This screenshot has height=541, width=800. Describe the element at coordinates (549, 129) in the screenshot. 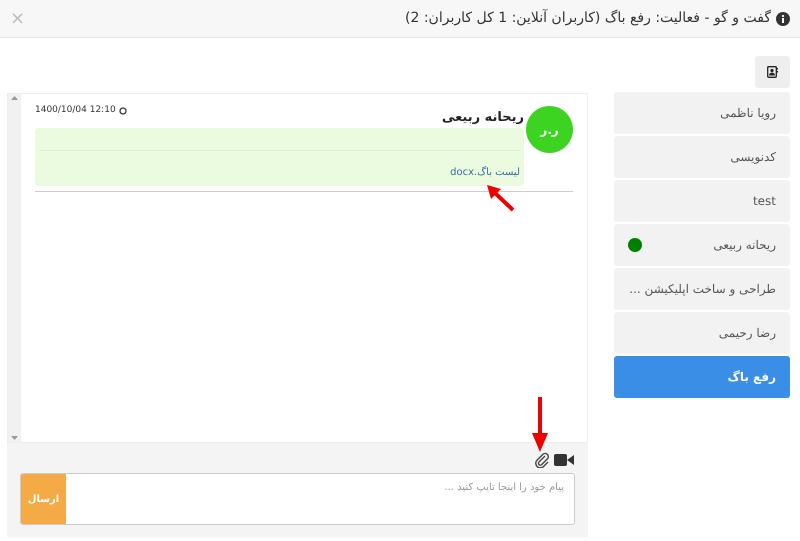

I see `avatar: ر.ر` at that location.